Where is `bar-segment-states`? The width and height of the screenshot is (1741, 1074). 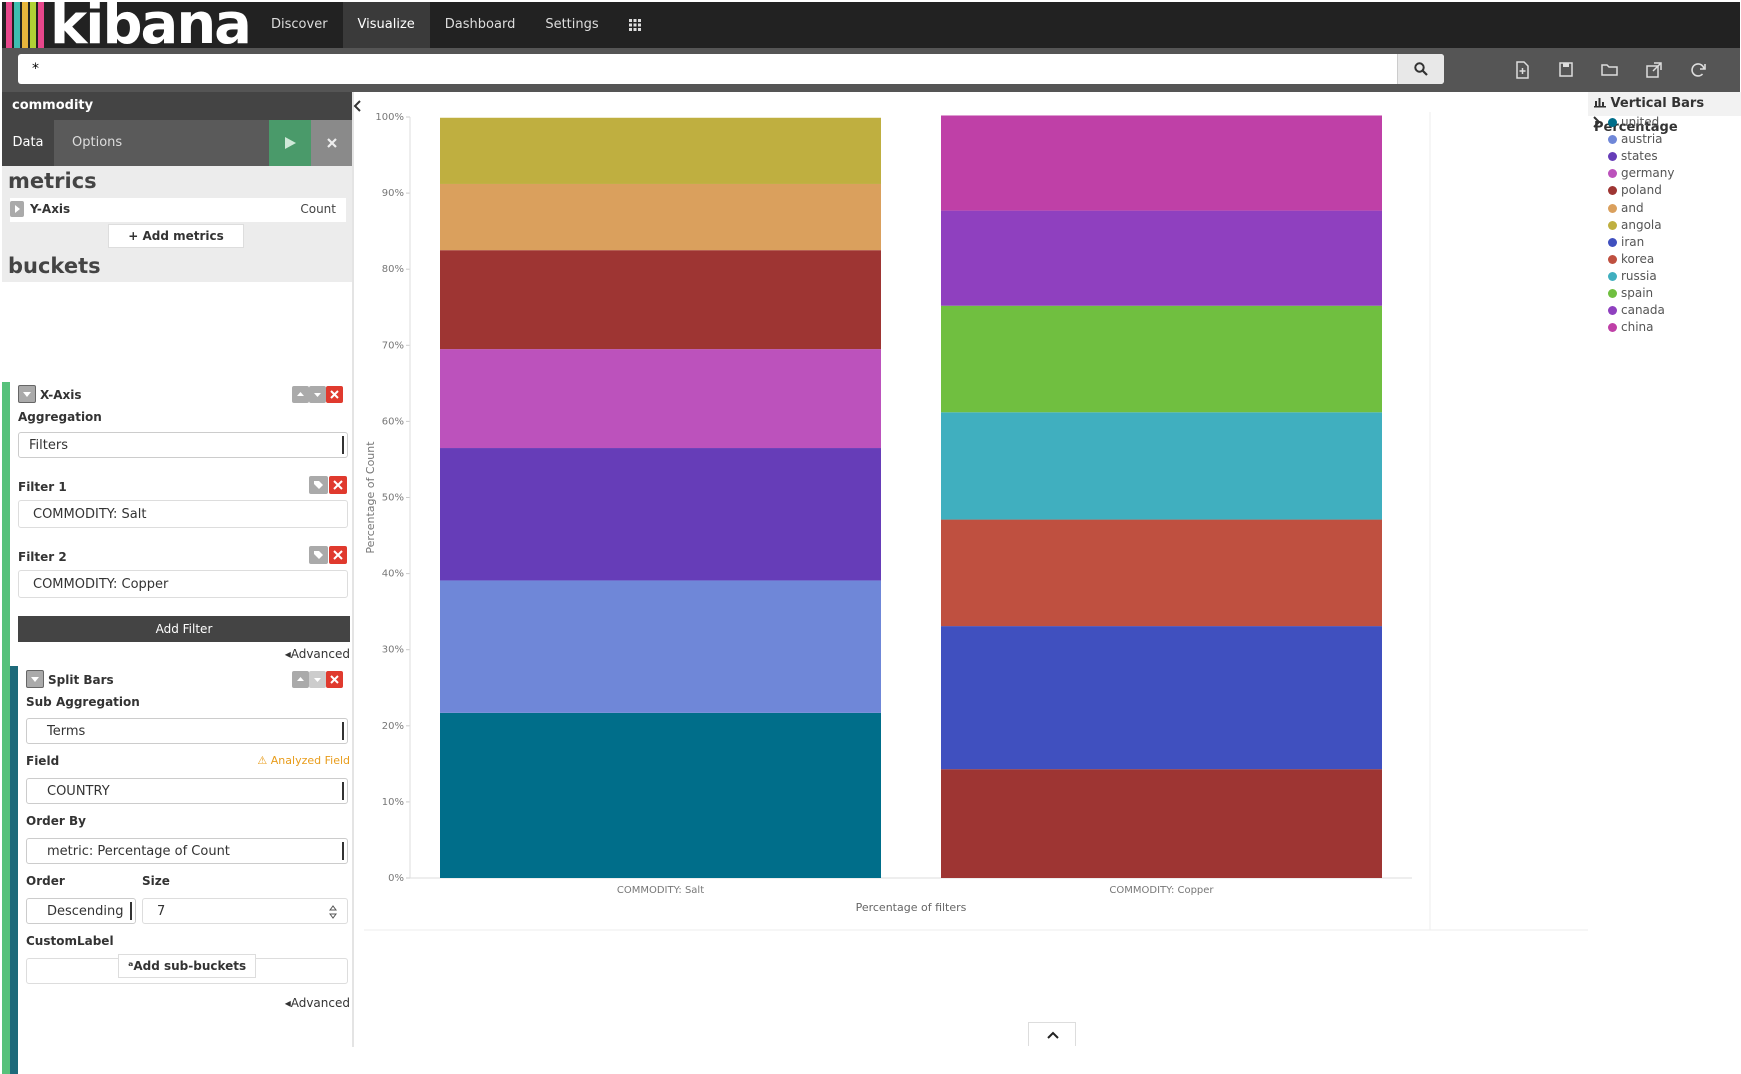
bar-segment-states is located at coordinates (660, 514).